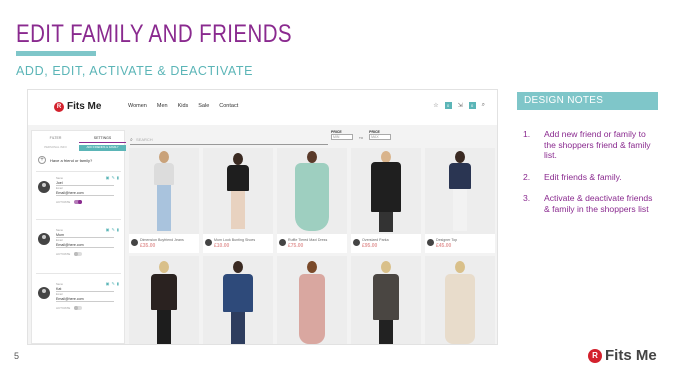 The width and height of the screenshot is (680, 383). I want to click on design-note-item: 2. Edit friends & family., so click(590, 177).